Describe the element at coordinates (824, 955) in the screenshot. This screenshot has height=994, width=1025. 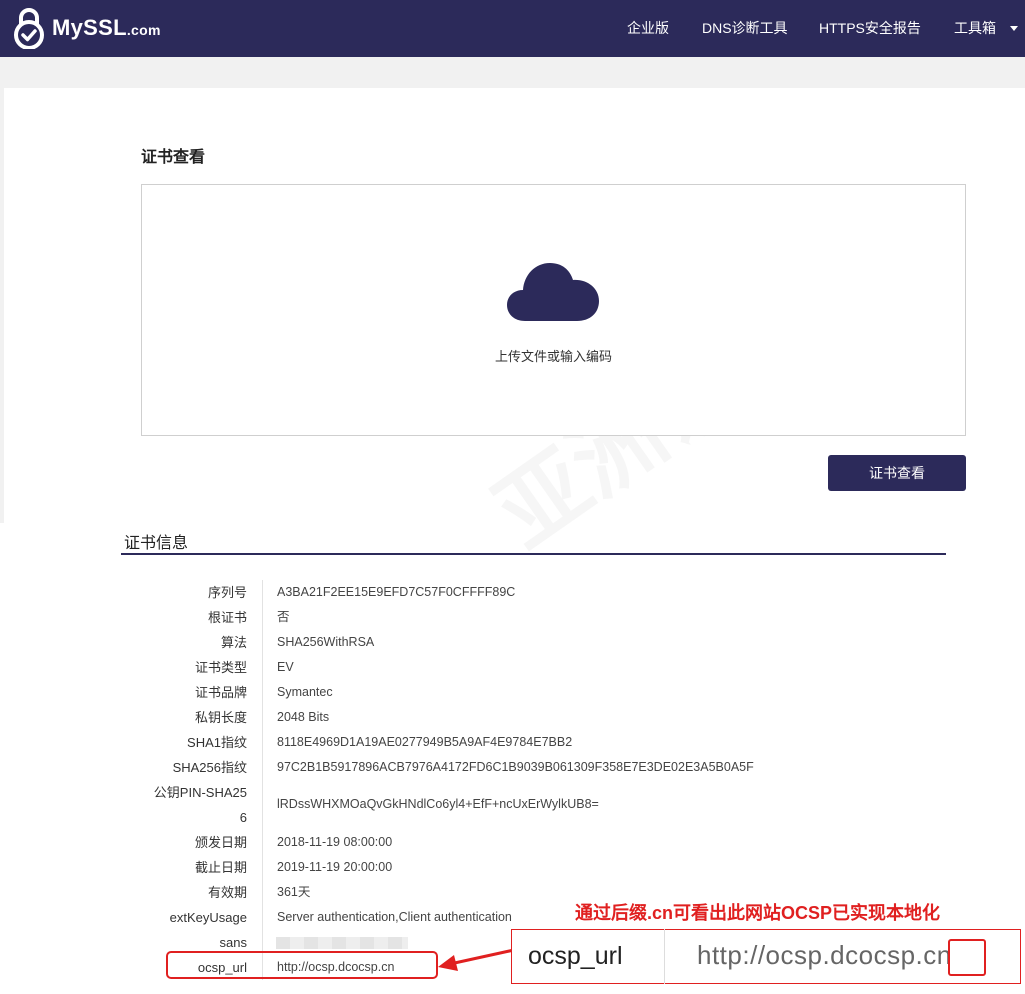
I see `zoom-value: http://ocsp.dcocsp.cn` at that location.